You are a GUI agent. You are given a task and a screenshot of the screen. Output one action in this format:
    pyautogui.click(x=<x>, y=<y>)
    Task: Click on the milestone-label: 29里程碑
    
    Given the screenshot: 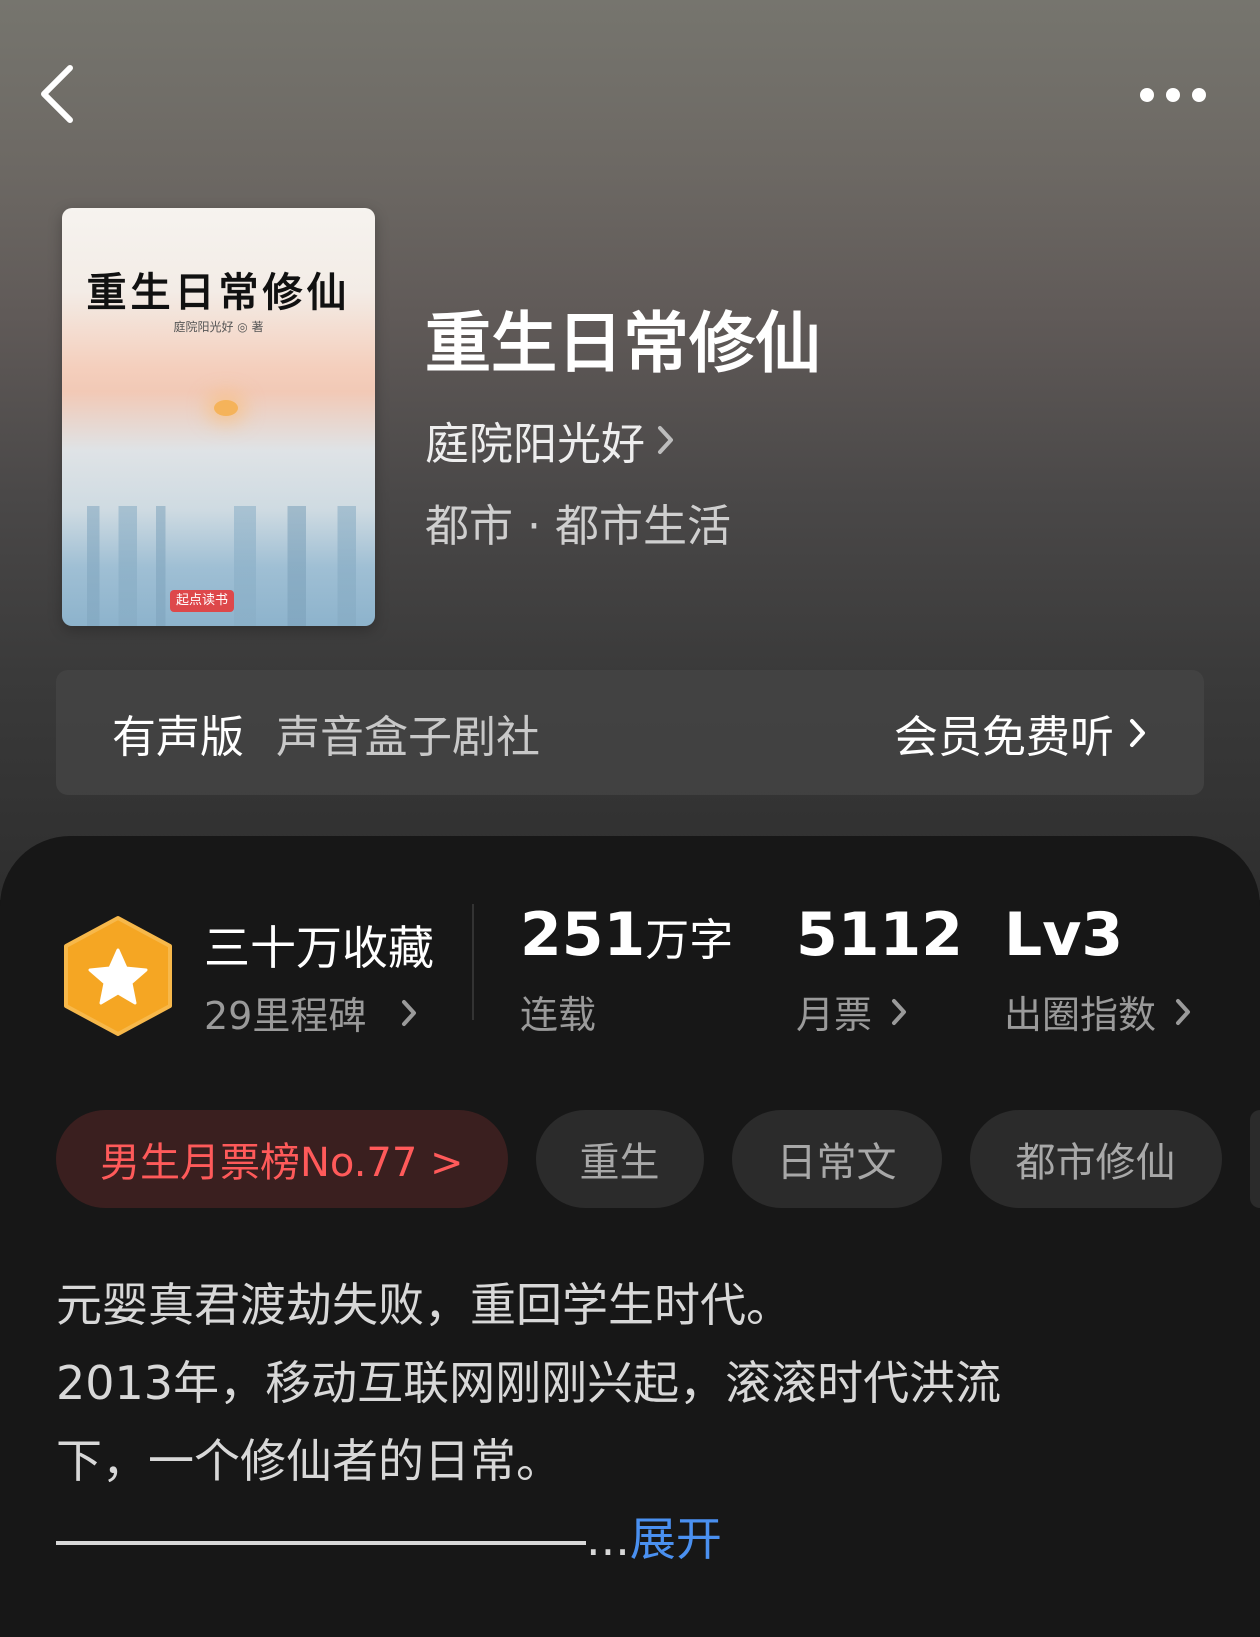 What is the action you would take?
    pyautogui.click(x=285, y=1016)
    